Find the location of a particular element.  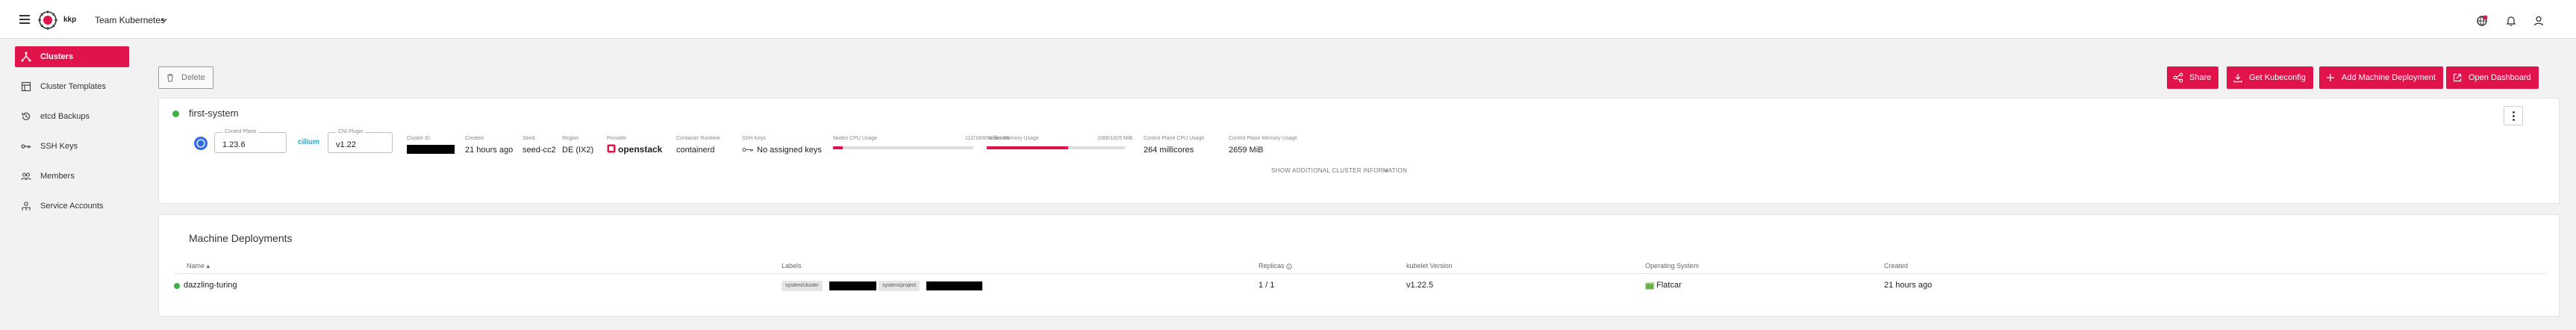

label-chip: system/project is located at coordinates (899, 286).